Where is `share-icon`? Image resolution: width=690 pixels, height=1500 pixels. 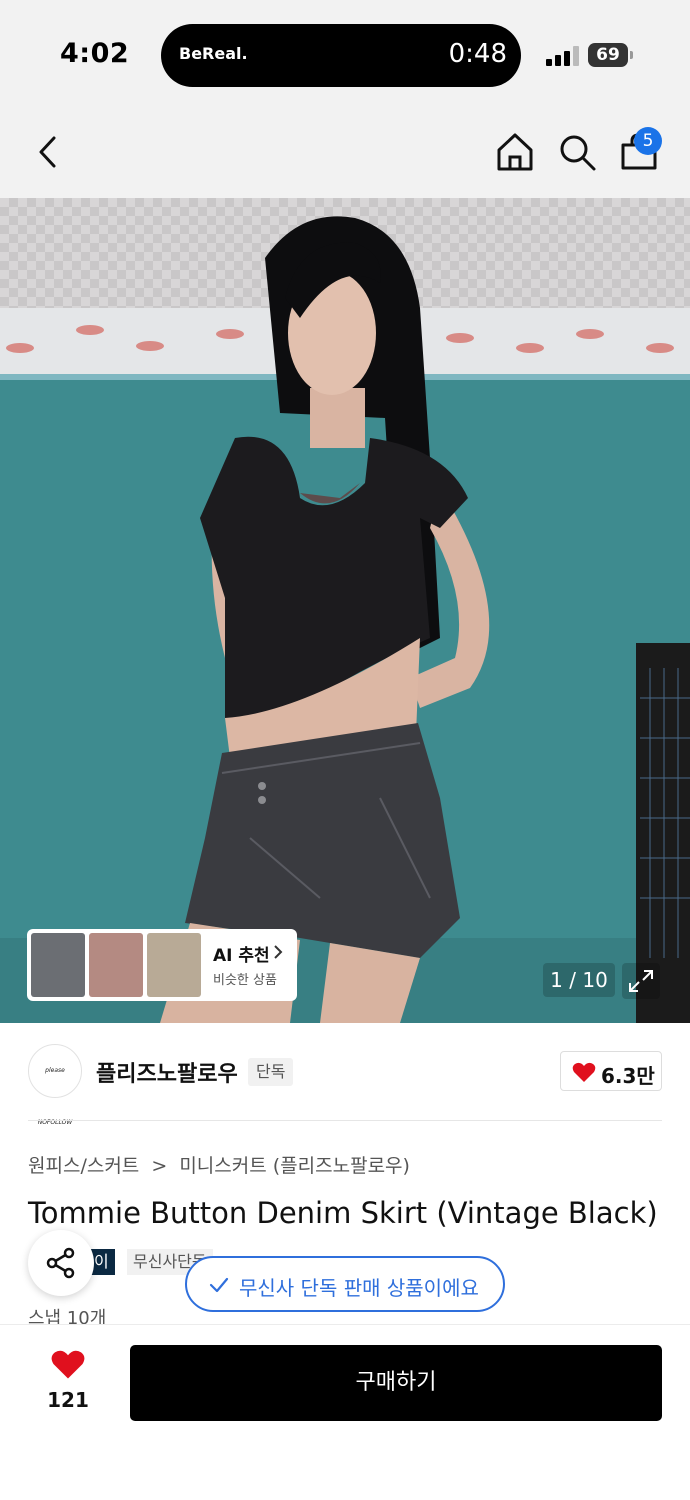 share-icon is located at coordinates (60, 1263).